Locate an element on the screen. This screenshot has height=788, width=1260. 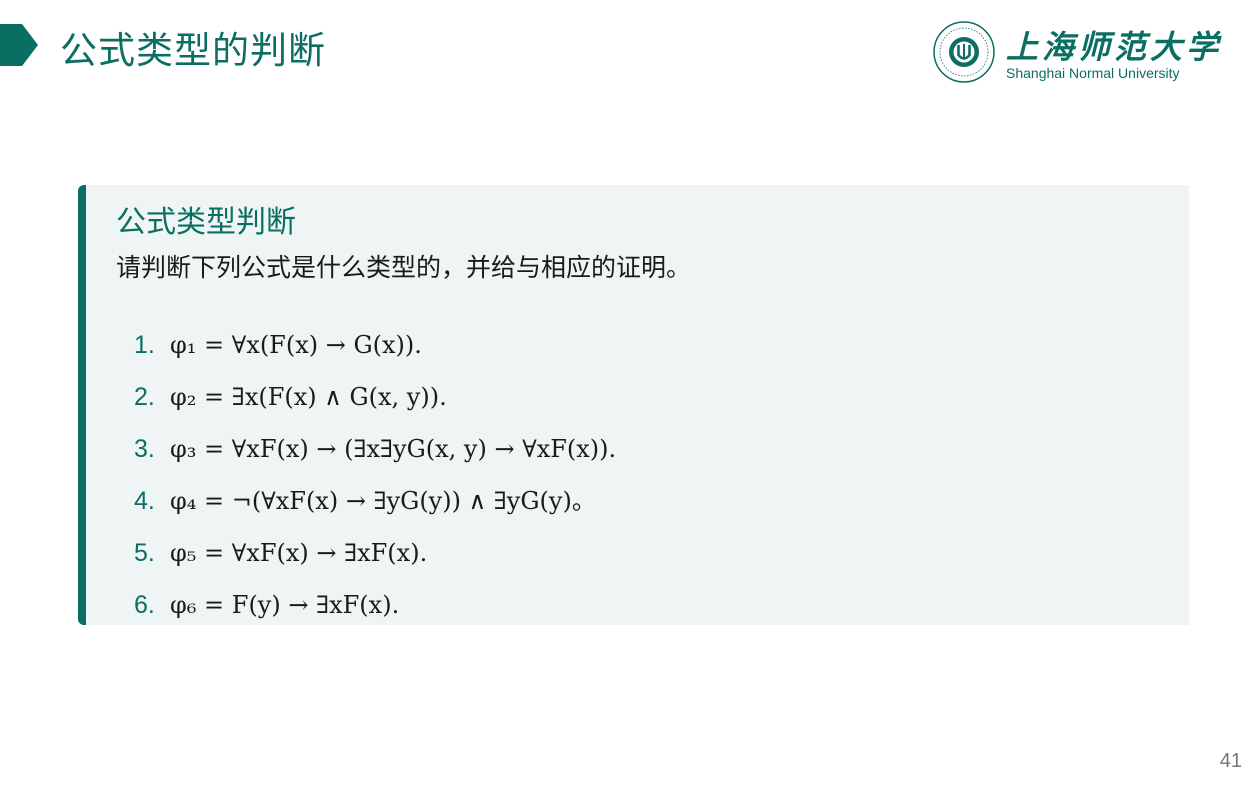
formula-text: φ₁ = ∀x(F(x) → G(x)). is located at coordinates (296, 345).